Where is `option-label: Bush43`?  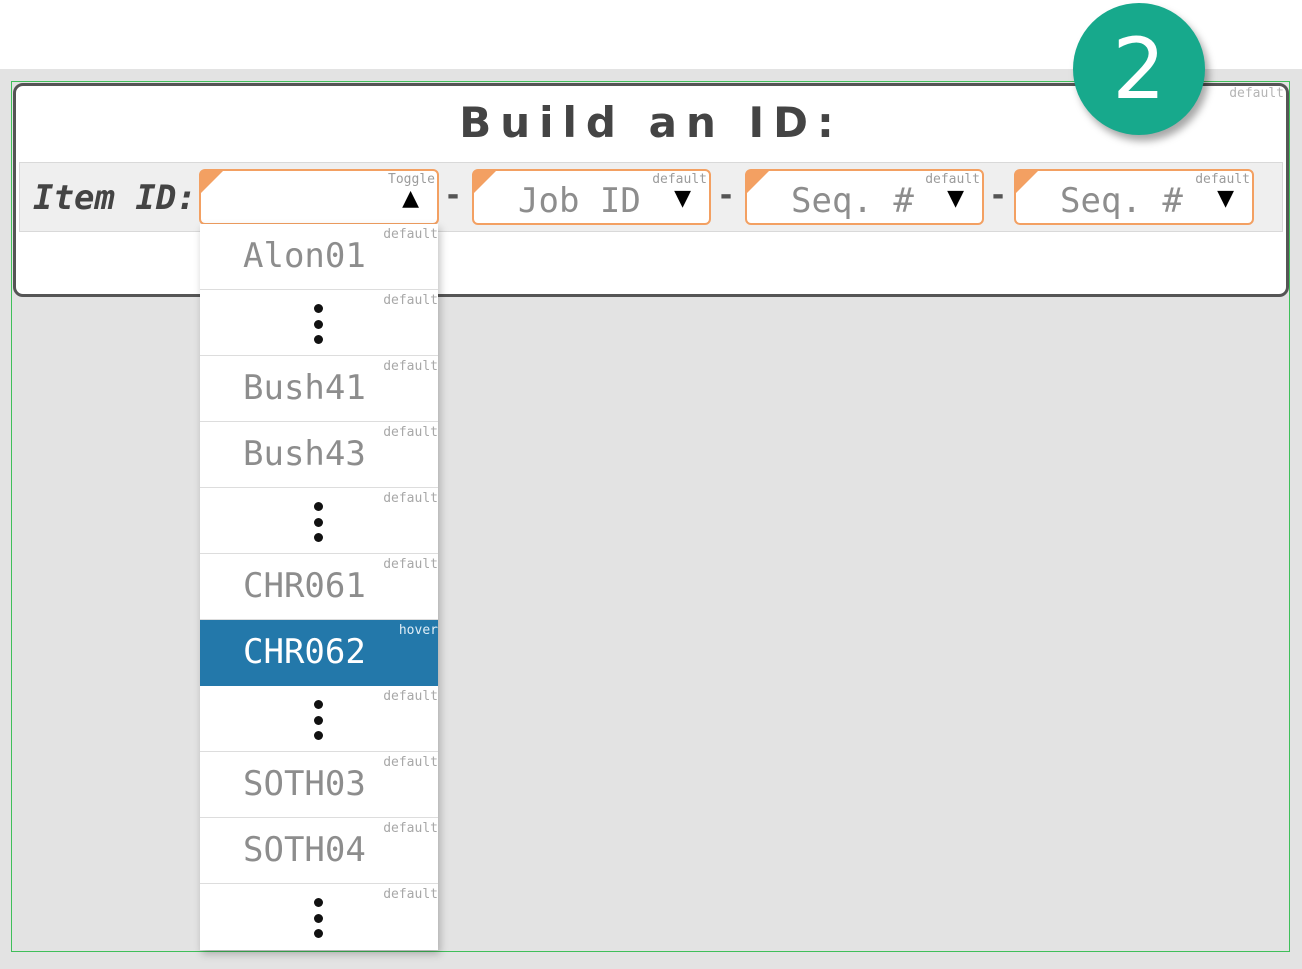
option-label: Bush43 is located at coordinates (304, 454).